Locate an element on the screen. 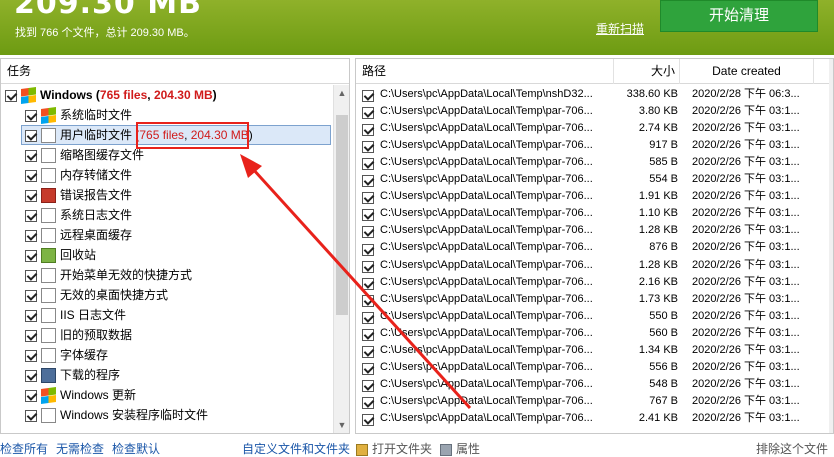 This screenshot has width=834, height=457. check-default-link: 检查默认 is located at coordinates (136, 448).